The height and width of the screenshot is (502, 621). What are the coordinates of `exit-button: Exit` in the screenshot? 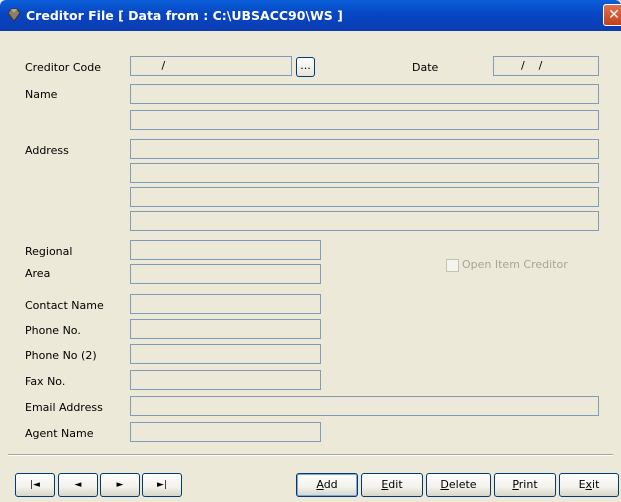 It's located at (589, 485).